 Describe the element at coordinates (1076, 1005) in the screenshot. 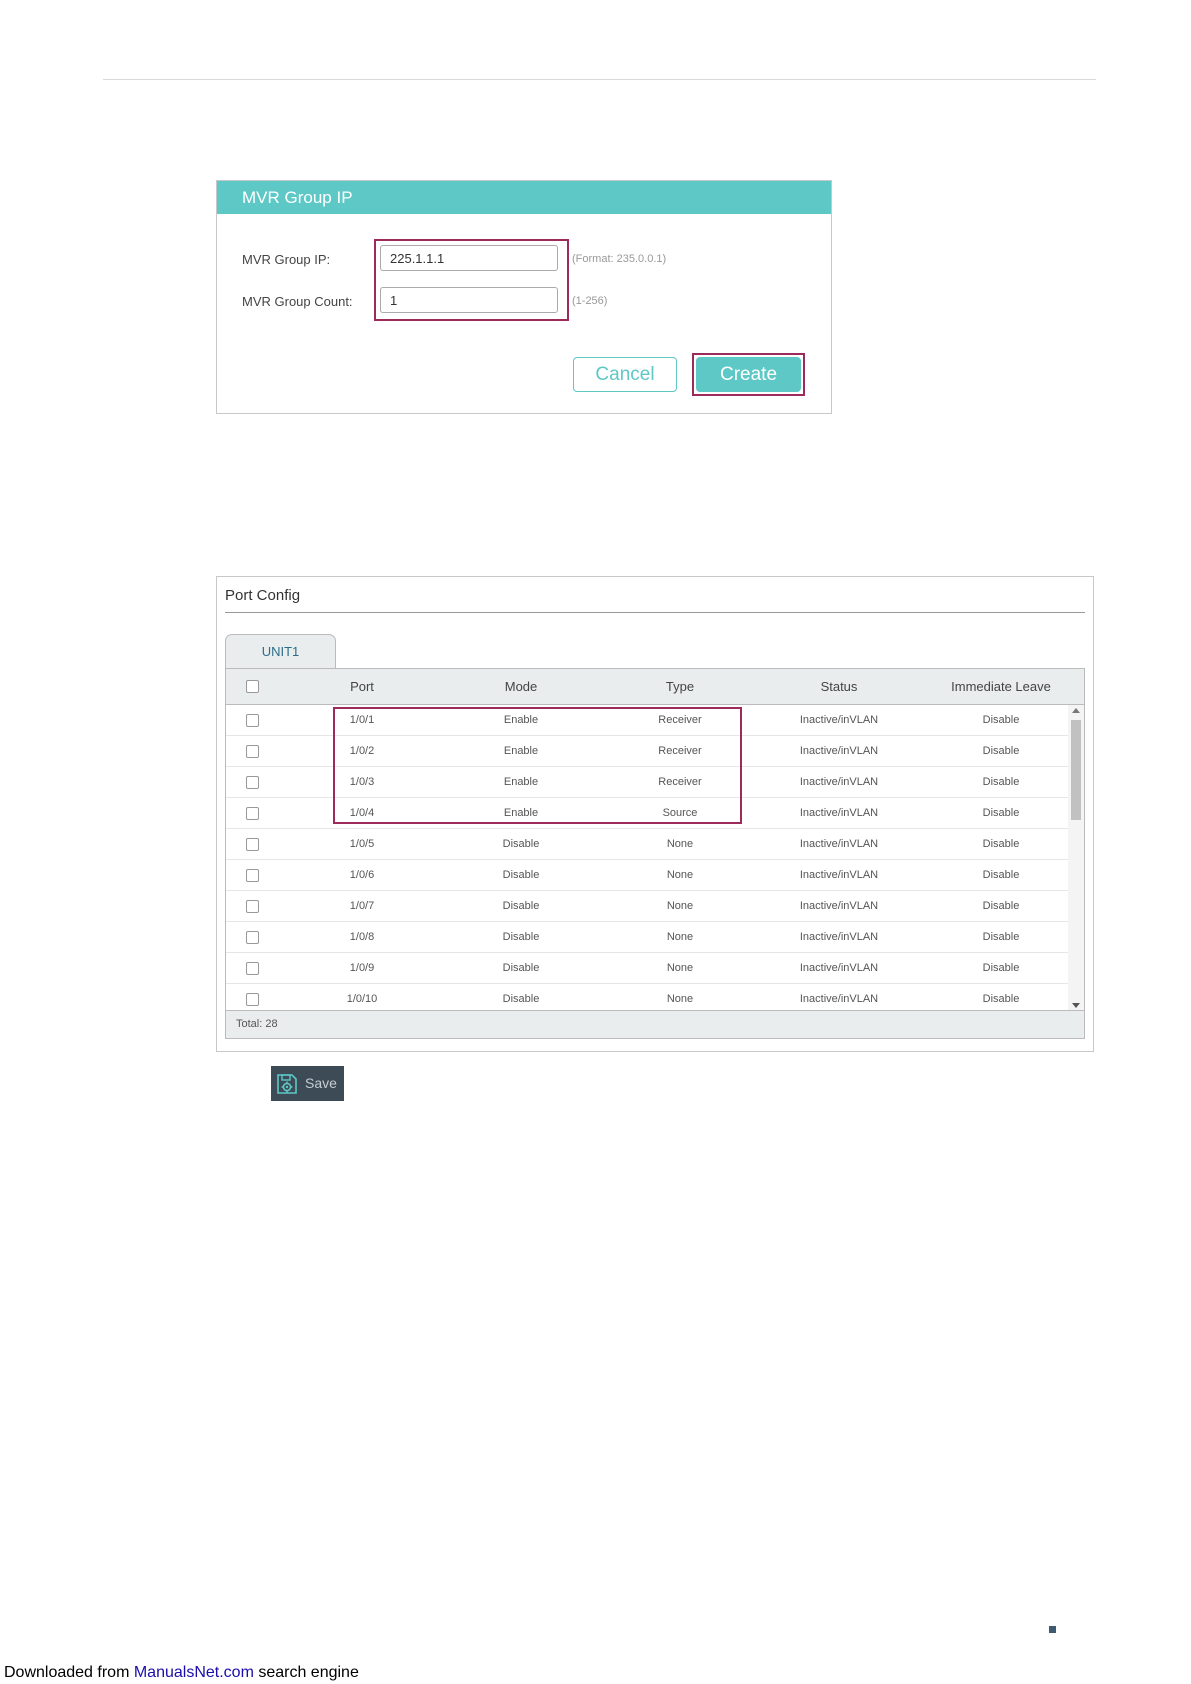

I see `scroll-down-arrow-icon` at that location.